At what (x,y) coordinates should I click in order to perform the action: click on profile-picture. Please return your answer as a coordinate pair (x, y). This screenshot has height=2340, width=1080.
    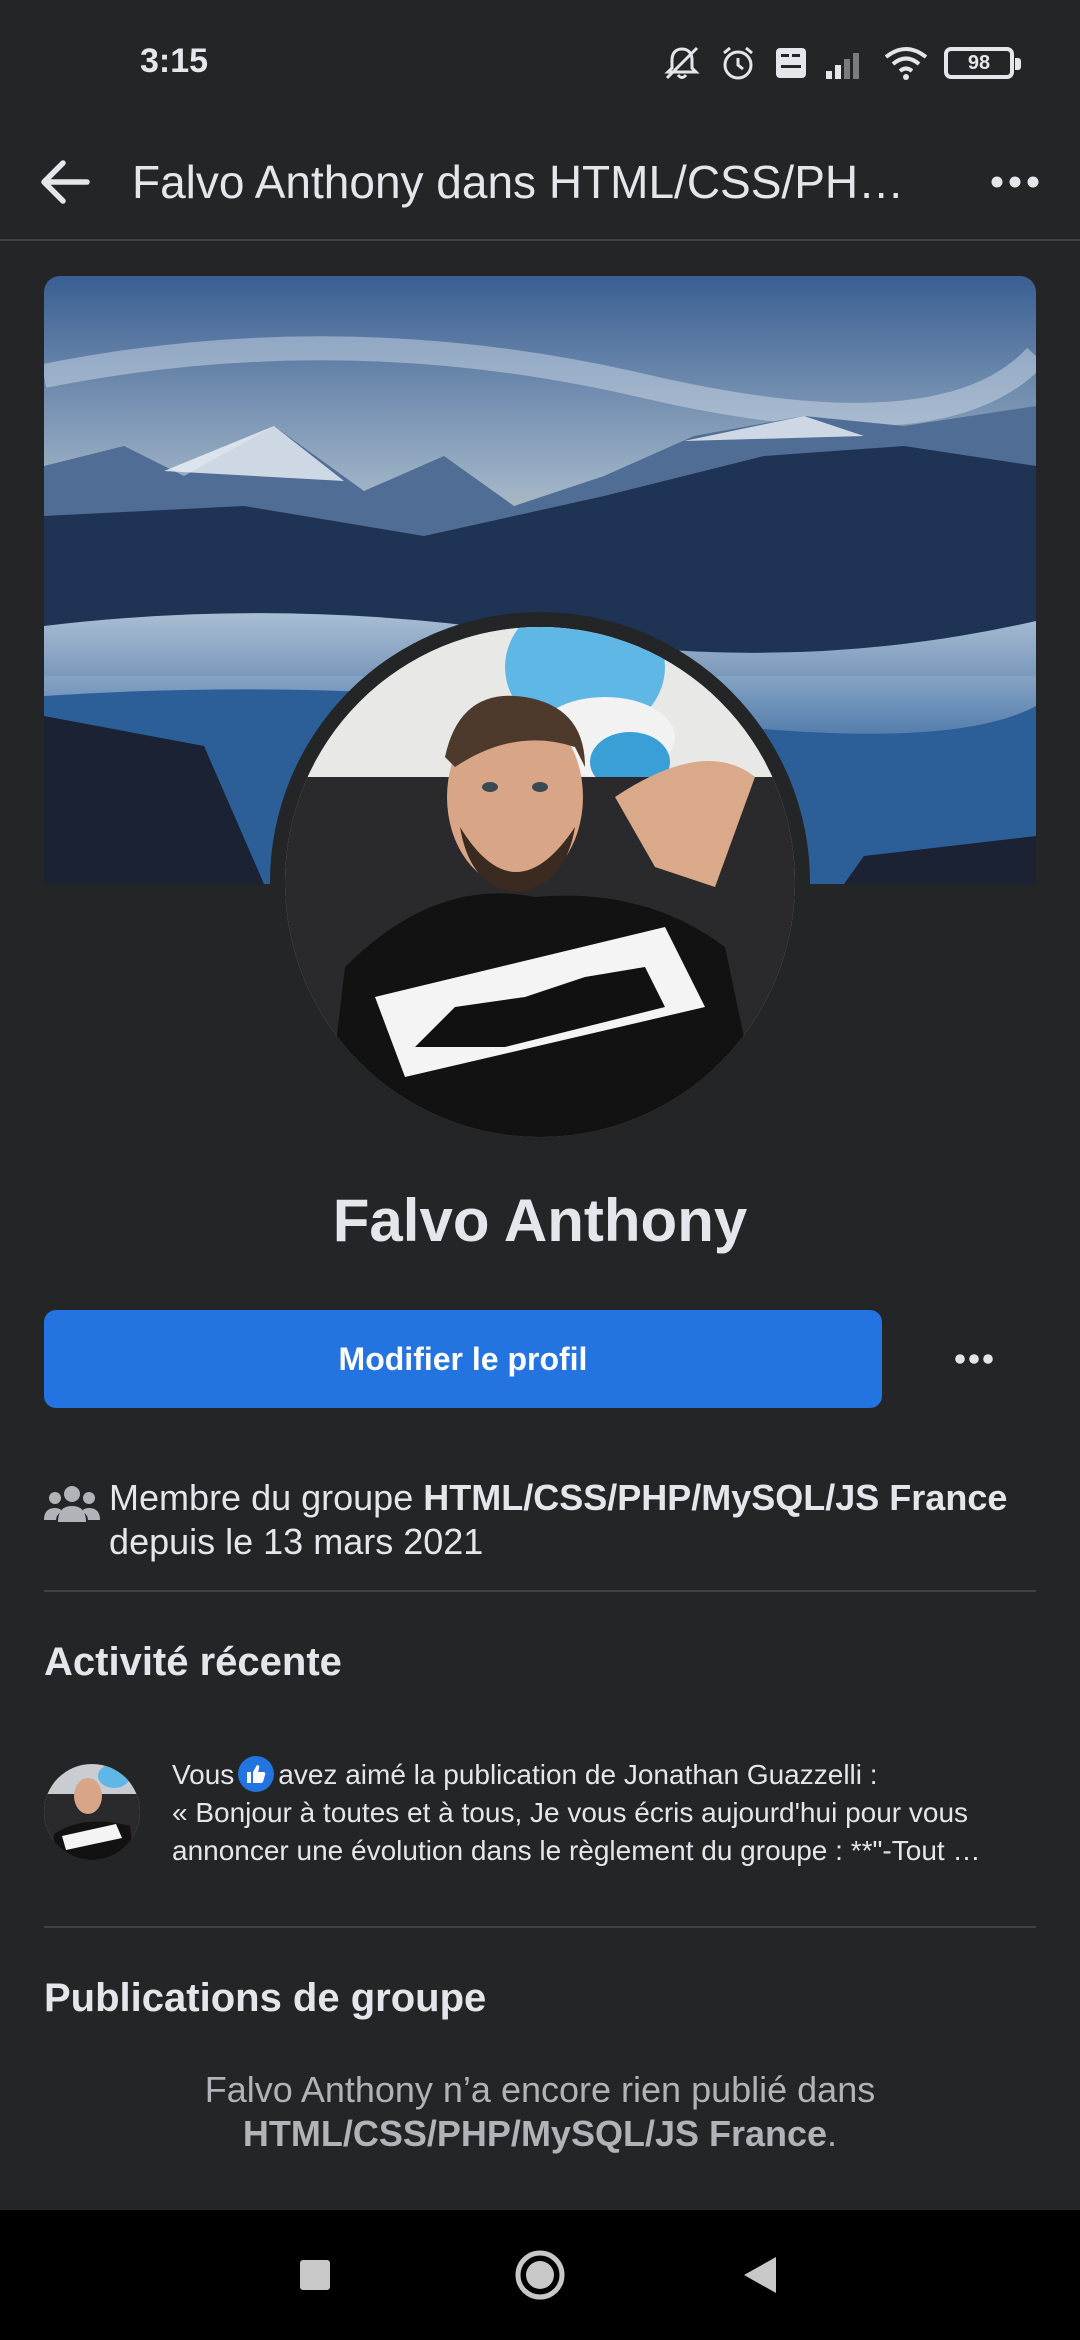
    Looking at the image, I should click on (540, 882).